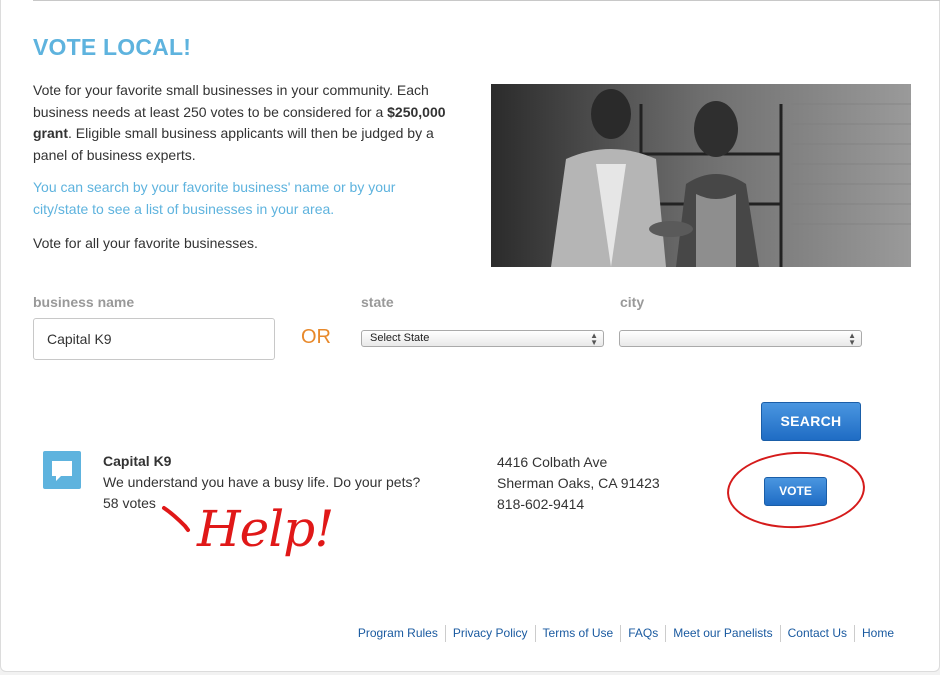 This screenshot has height=675, width=940. I want to click on or-separator: OR, so click(316, 337).